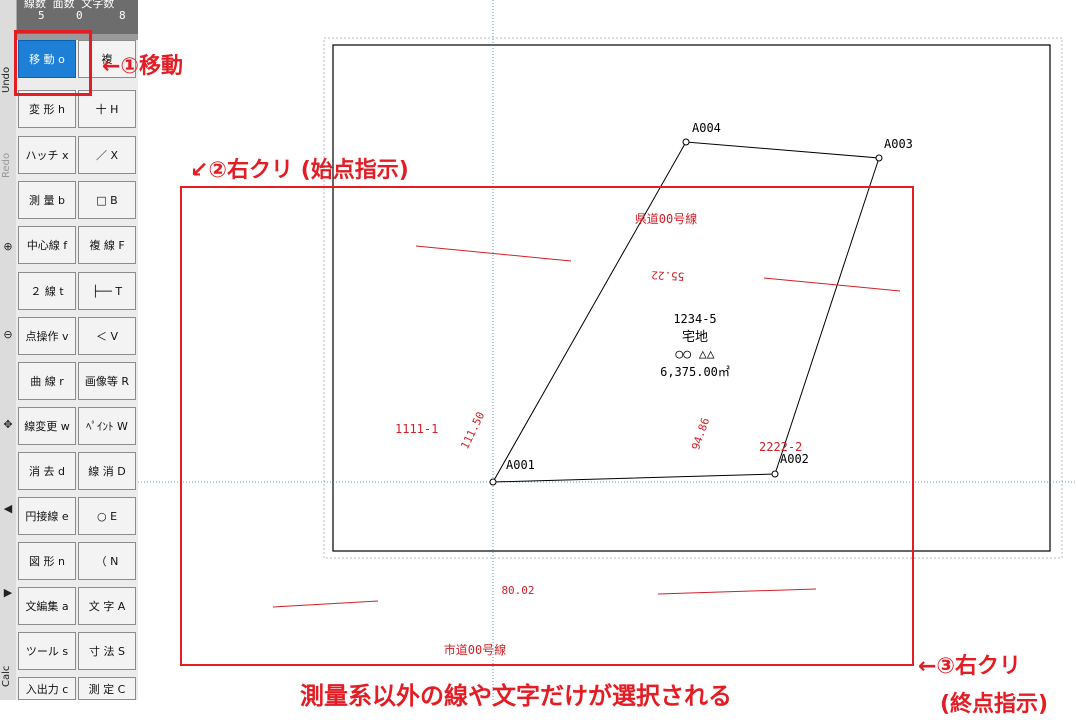 This screenshot has height=720, width=1076. I want to click on dimension-button: 寸 法 S, so click(107, 651).